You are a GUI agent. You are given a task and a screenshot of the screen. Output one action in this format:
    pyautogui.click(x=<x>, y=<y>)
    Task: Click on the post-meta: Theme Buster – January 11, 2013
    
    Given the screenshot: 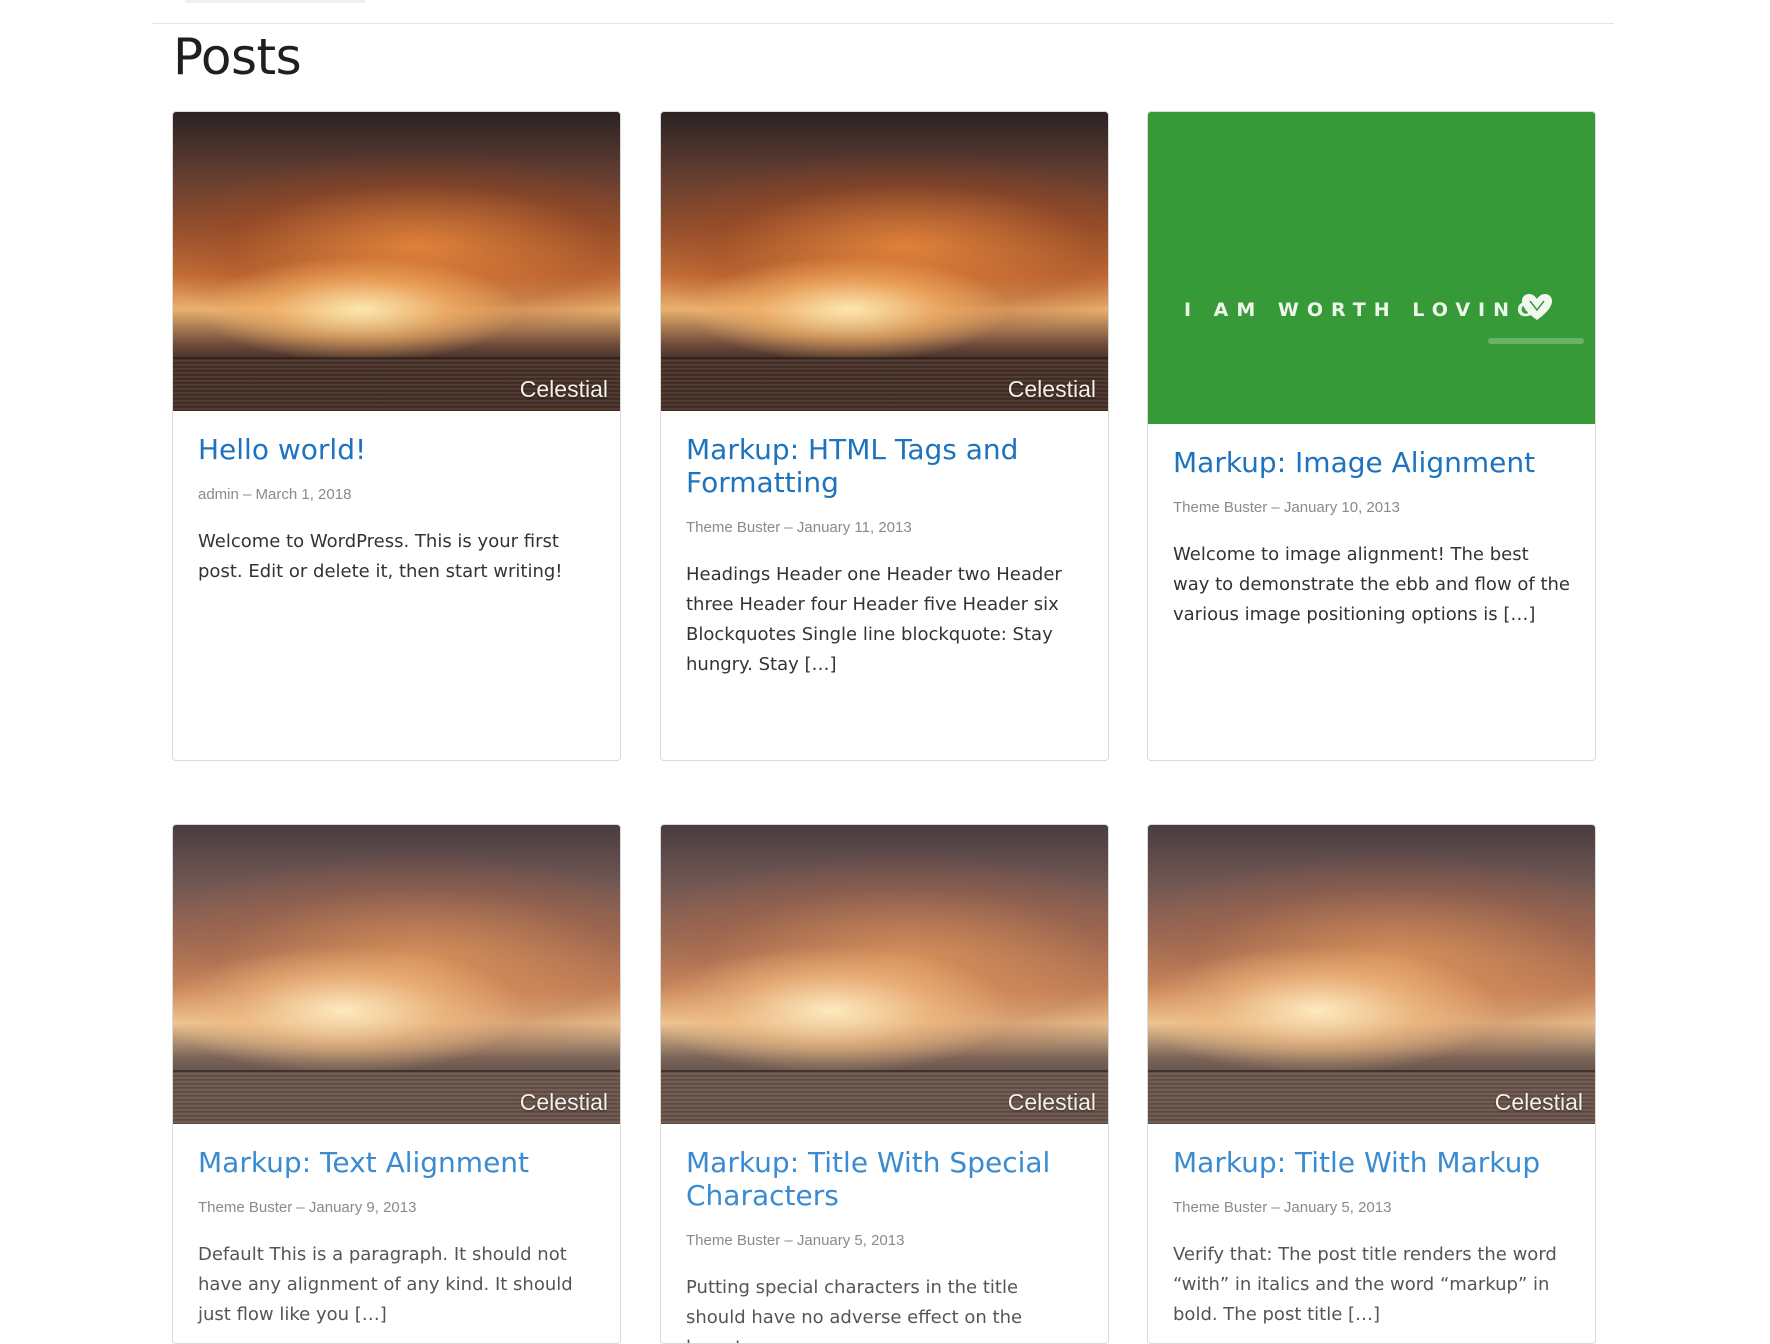 What is the action you would take?
    pyautogui.click(x=799, y=527)
    